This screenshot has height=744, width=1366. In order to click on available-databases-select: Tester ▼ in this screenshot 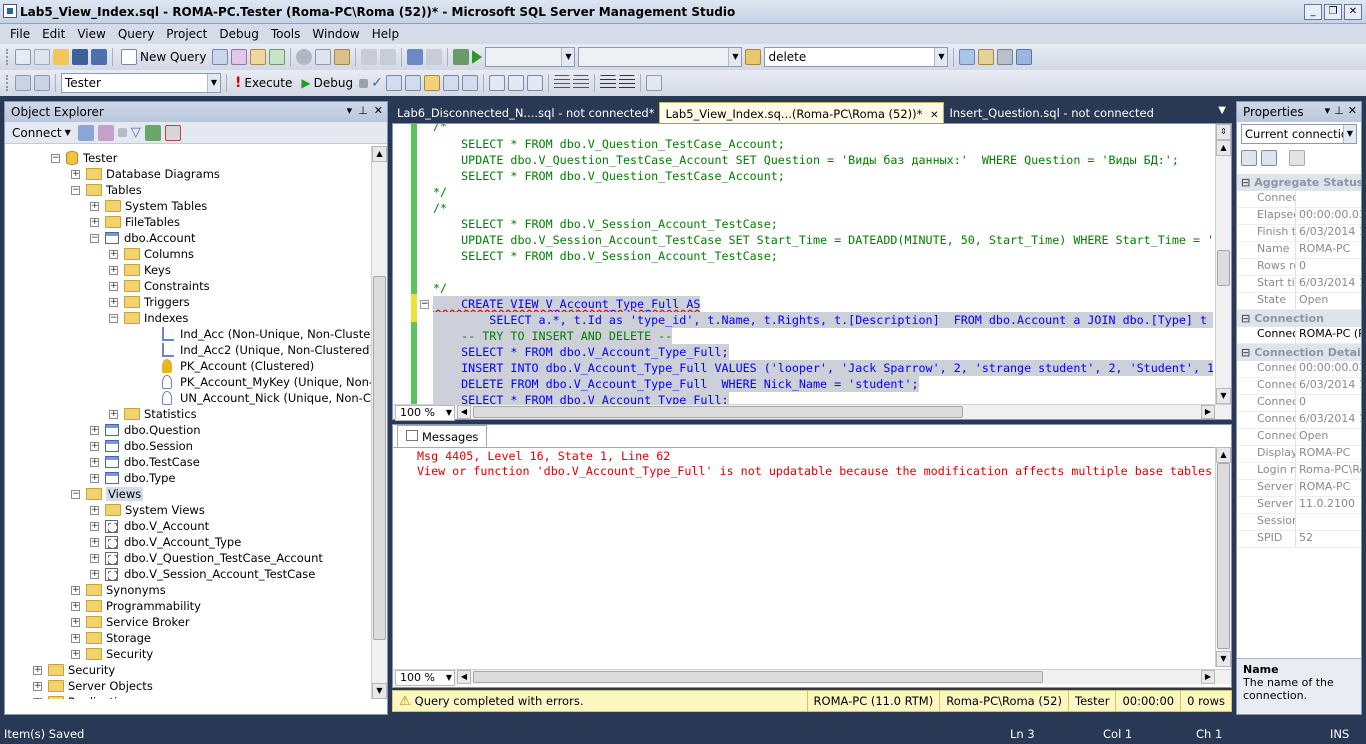, I will do `click(141, 83)`.